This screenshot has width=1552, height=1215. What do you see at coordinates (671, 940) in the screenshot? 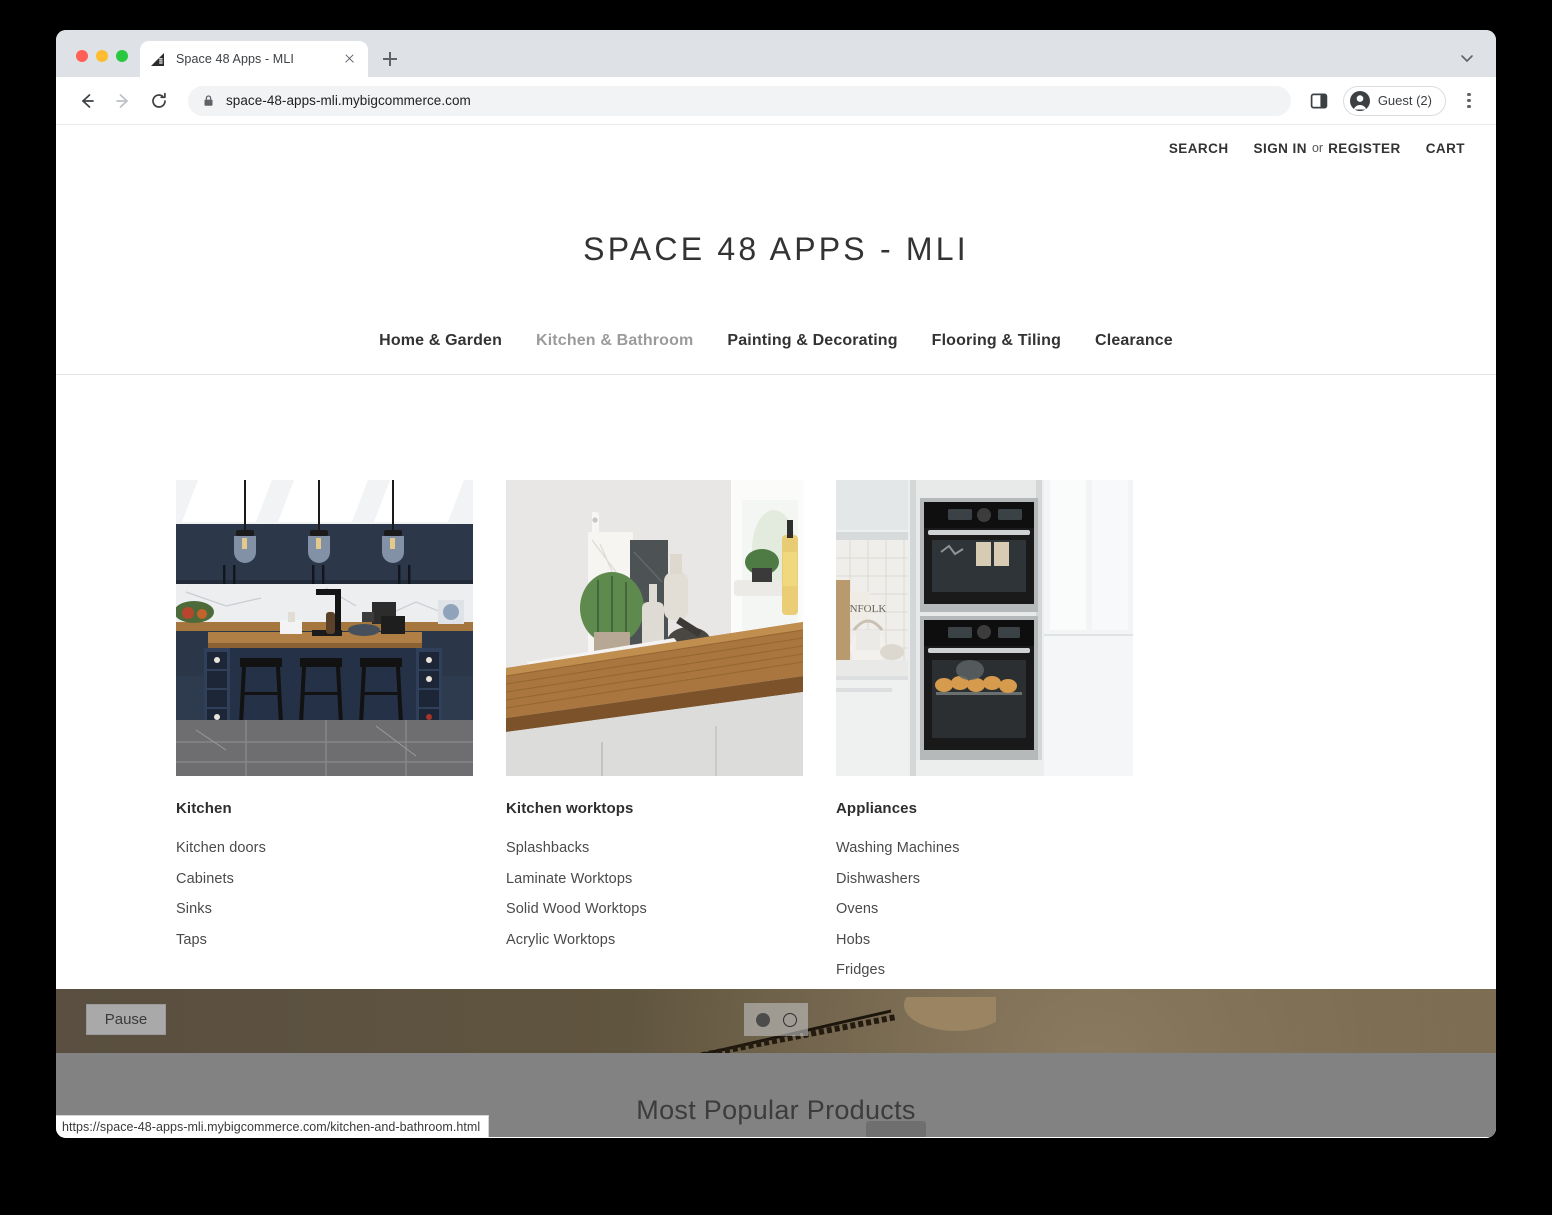
I see `mega-link-acrylic-worktops: Acrylic Worktops` at bounding box center [671, 940].